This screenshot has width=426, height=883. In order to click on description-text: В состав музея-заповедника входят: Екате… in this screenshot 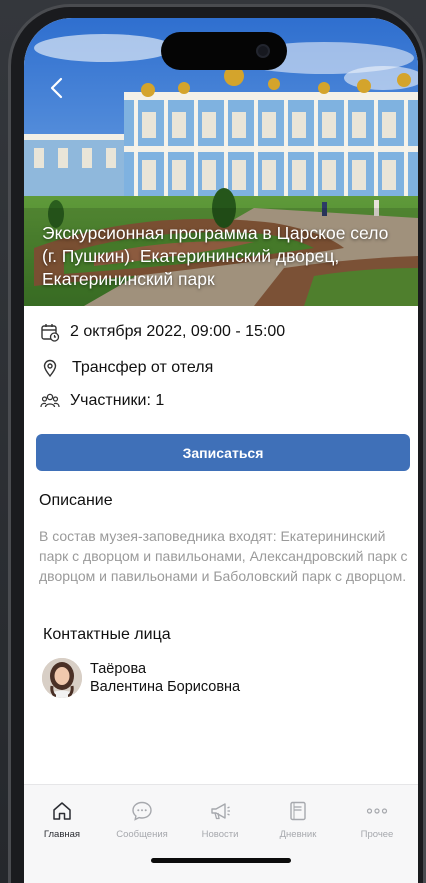, I will do `click(223, 556)`.